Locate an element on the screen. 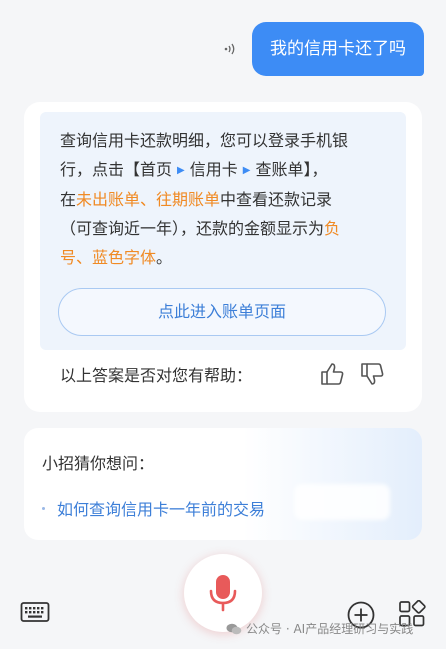  feedback-row: 以上答案是否对您有帮助： is located at coordinates (223, 374).